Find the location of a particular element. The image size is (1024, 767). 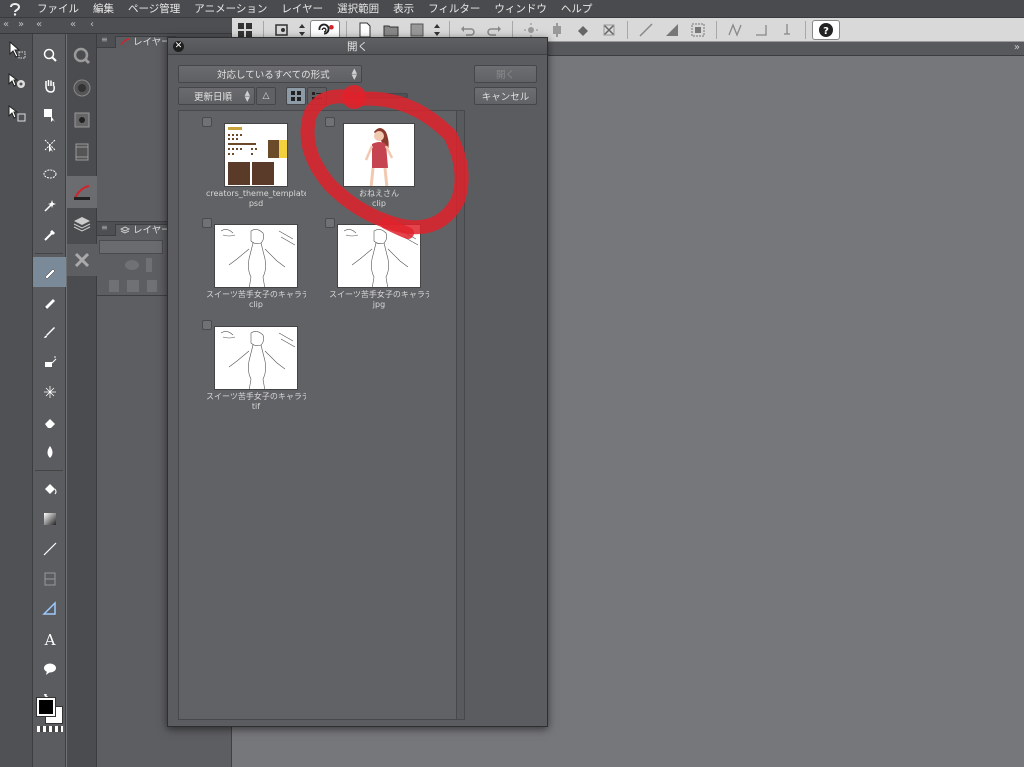

move-layer-icon is located at coordinates (49, 115).